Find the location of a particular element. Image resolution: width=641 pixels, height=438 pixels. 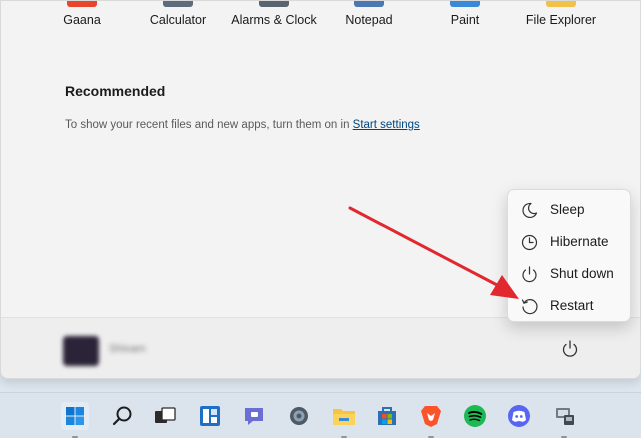

power-menu-sleep: Sleep is located at coordinates (569, 210).